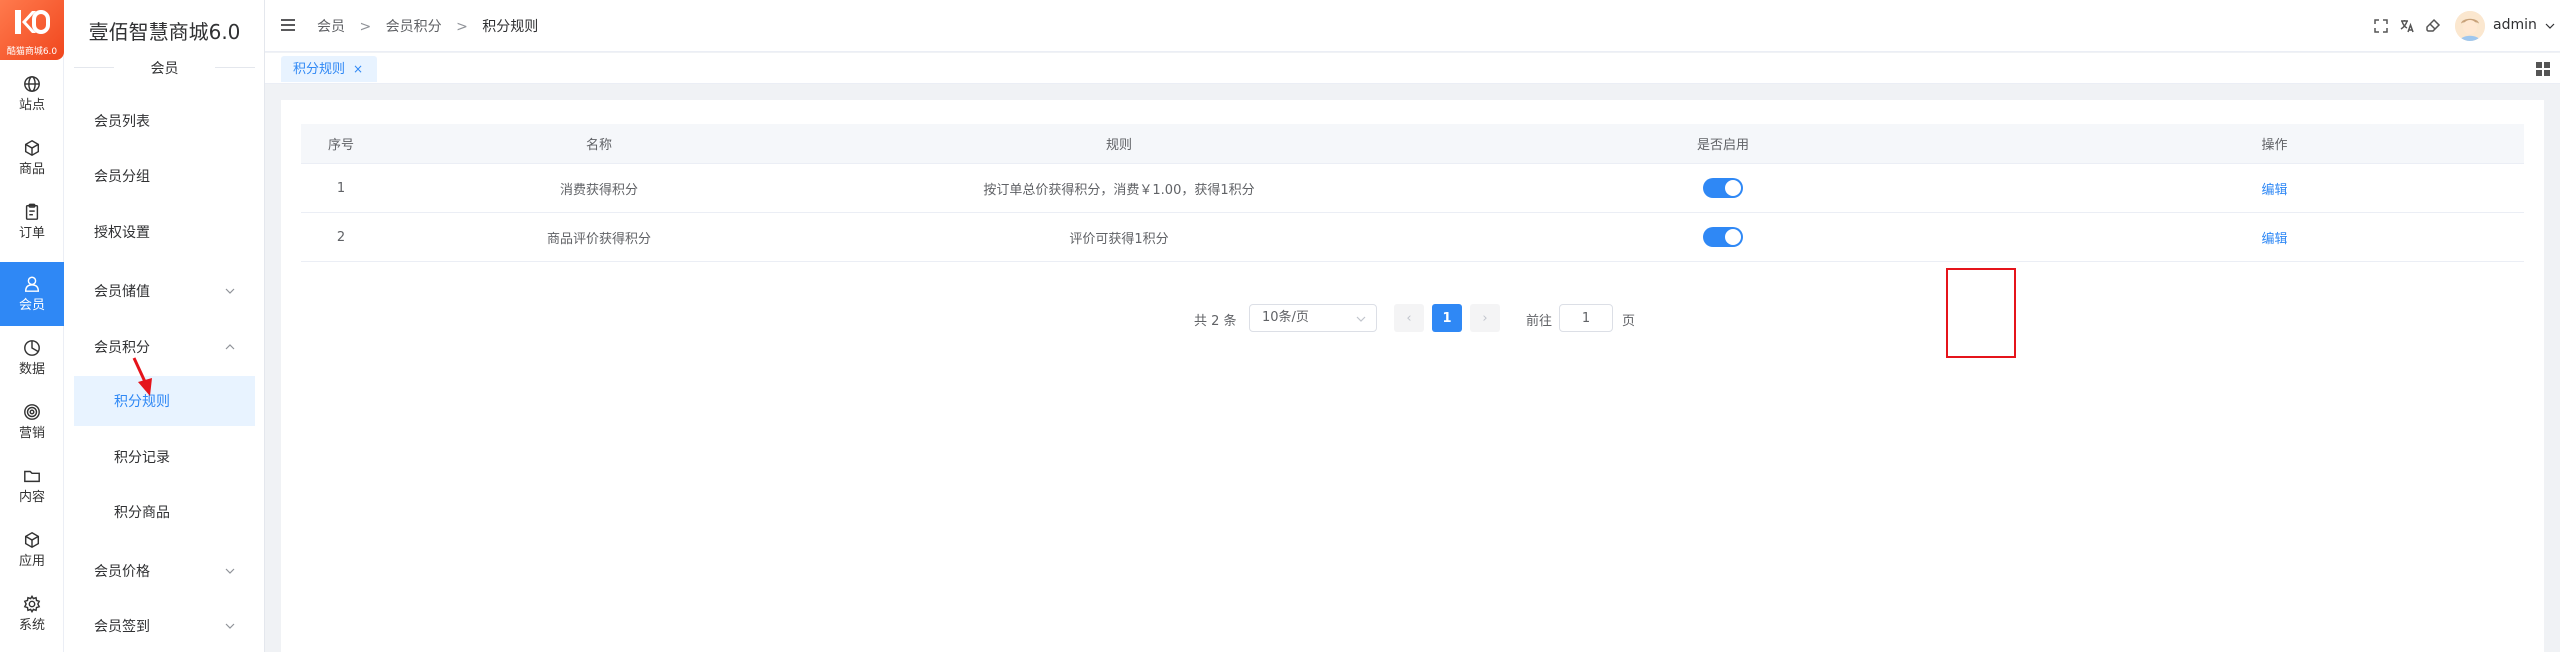 This screenshot has height=652, width=2560. I want to click on menu-item-points-rules: 积分规则, so click(164, 401).